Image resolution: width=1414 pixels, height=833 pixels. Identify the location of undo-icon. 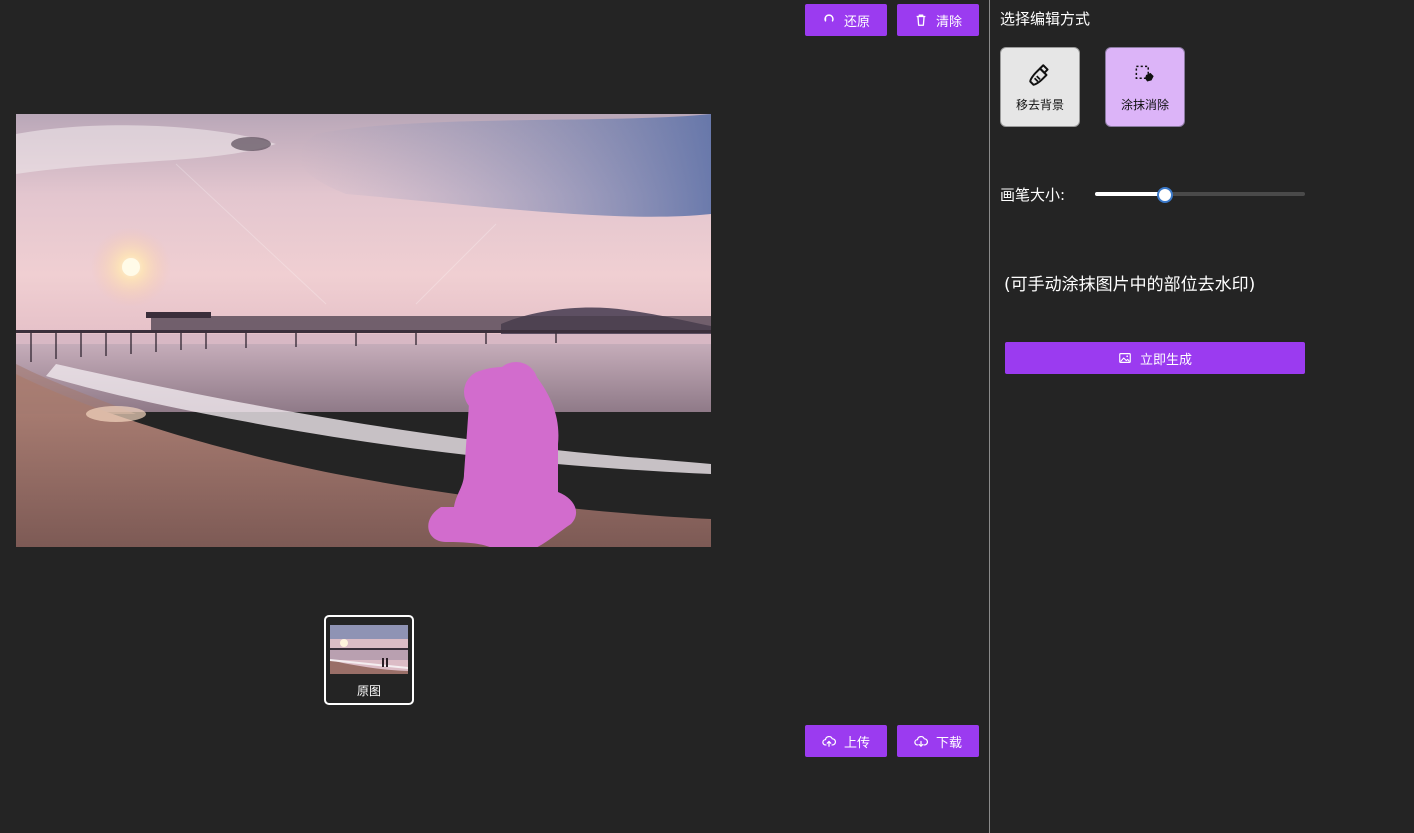
(829, 18).